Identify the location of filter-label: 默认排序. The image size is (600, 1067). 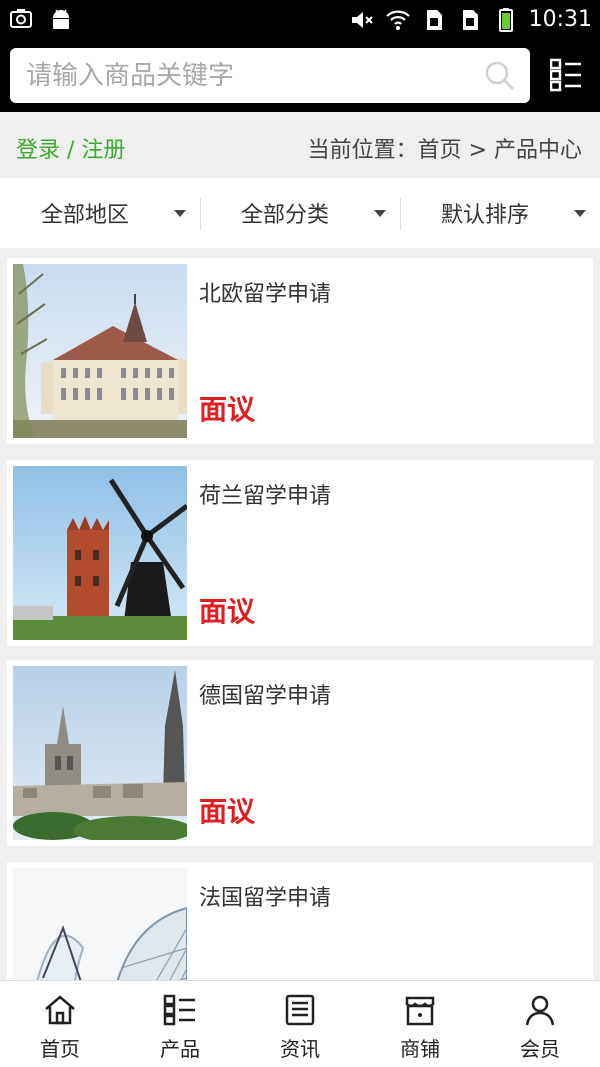
(484, 215).